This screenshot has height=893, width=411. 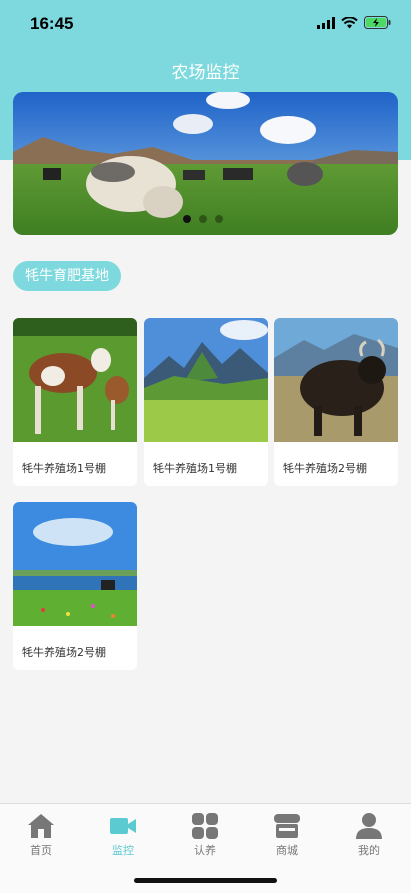 I want to click on tab-me: 我的, so click(x=369, y=835).